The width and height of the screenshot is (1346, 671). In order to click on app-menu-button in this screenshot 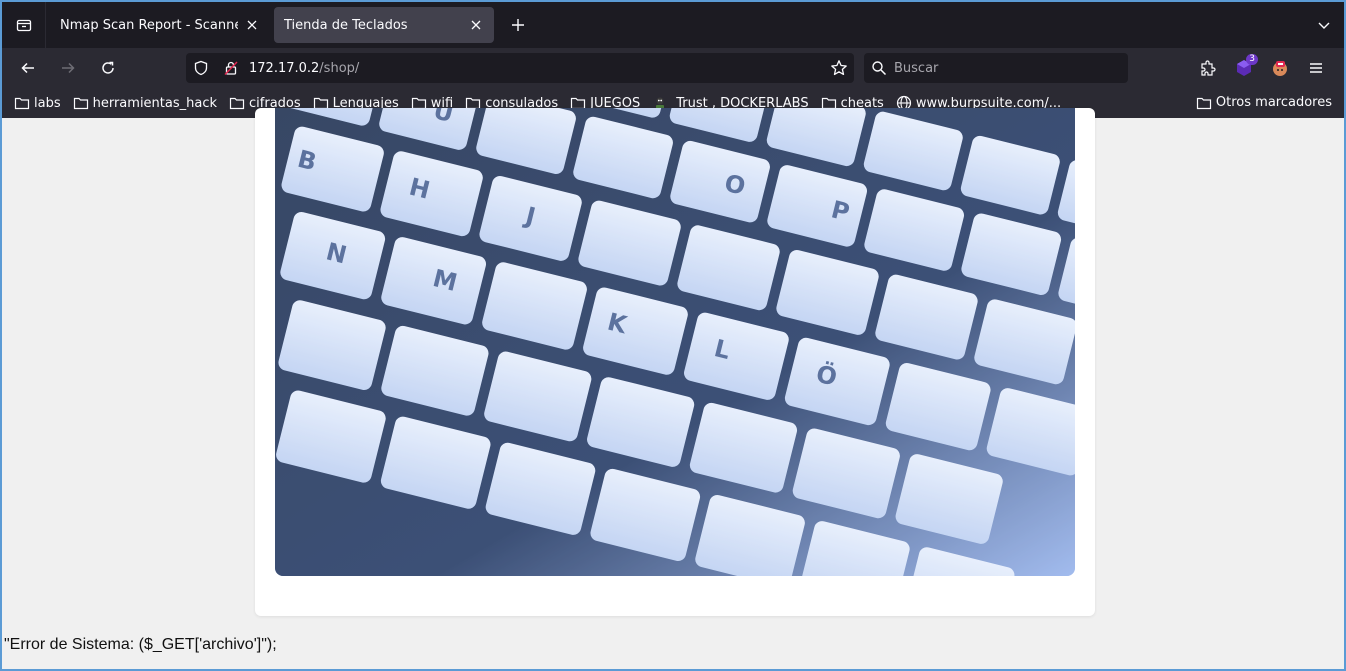, I will do `click(1316, 68)`.